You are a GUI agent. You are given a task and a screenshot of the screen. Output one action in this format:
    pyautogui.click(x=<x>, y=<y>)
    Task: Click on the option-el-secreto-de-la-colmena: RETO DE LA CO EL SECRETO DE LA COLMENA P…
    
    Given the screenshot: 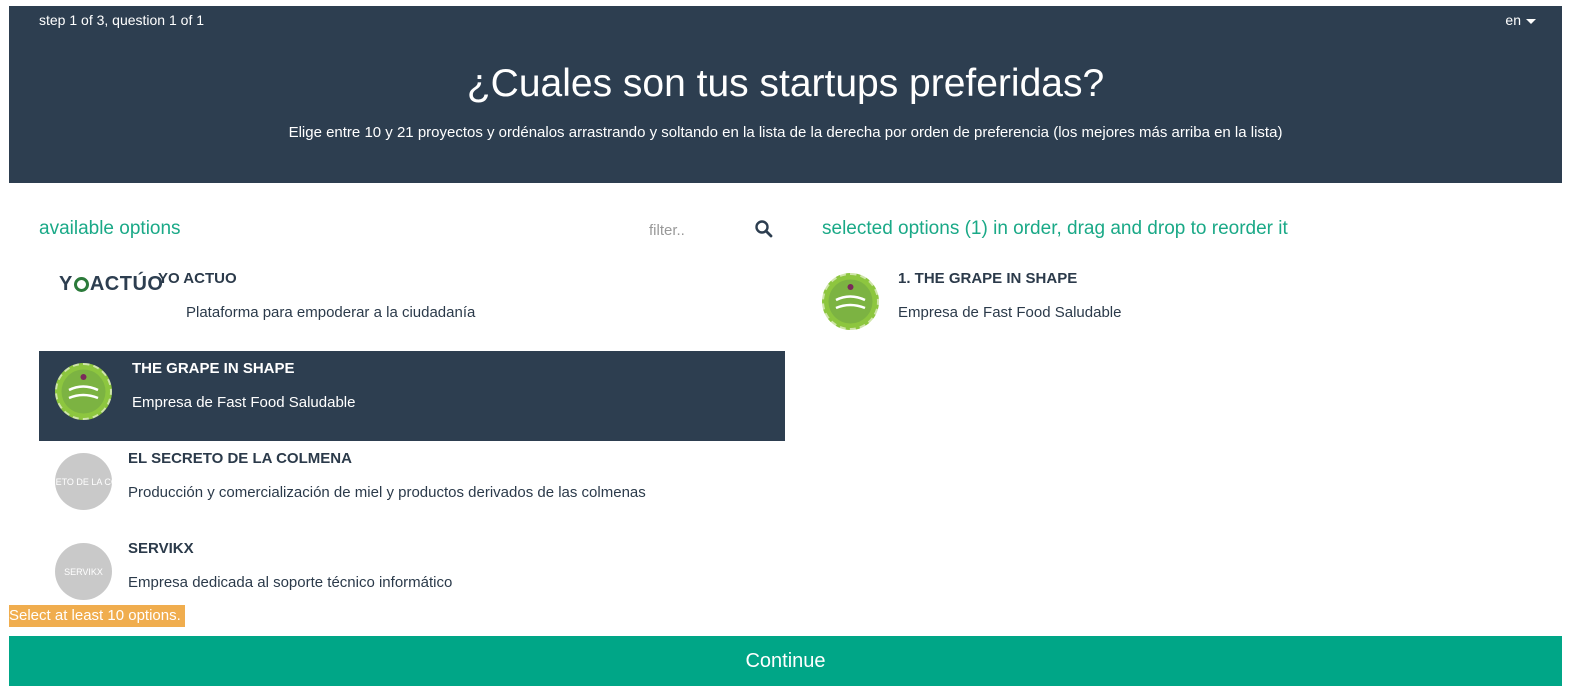 What is the action you would take?
    pyautogui.click(x=412, y=486)
    